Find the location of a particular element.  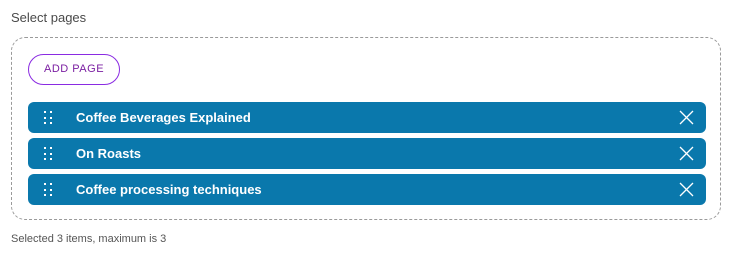

selected-item: Coffee processing techniques is located at coordinates (367, 189).